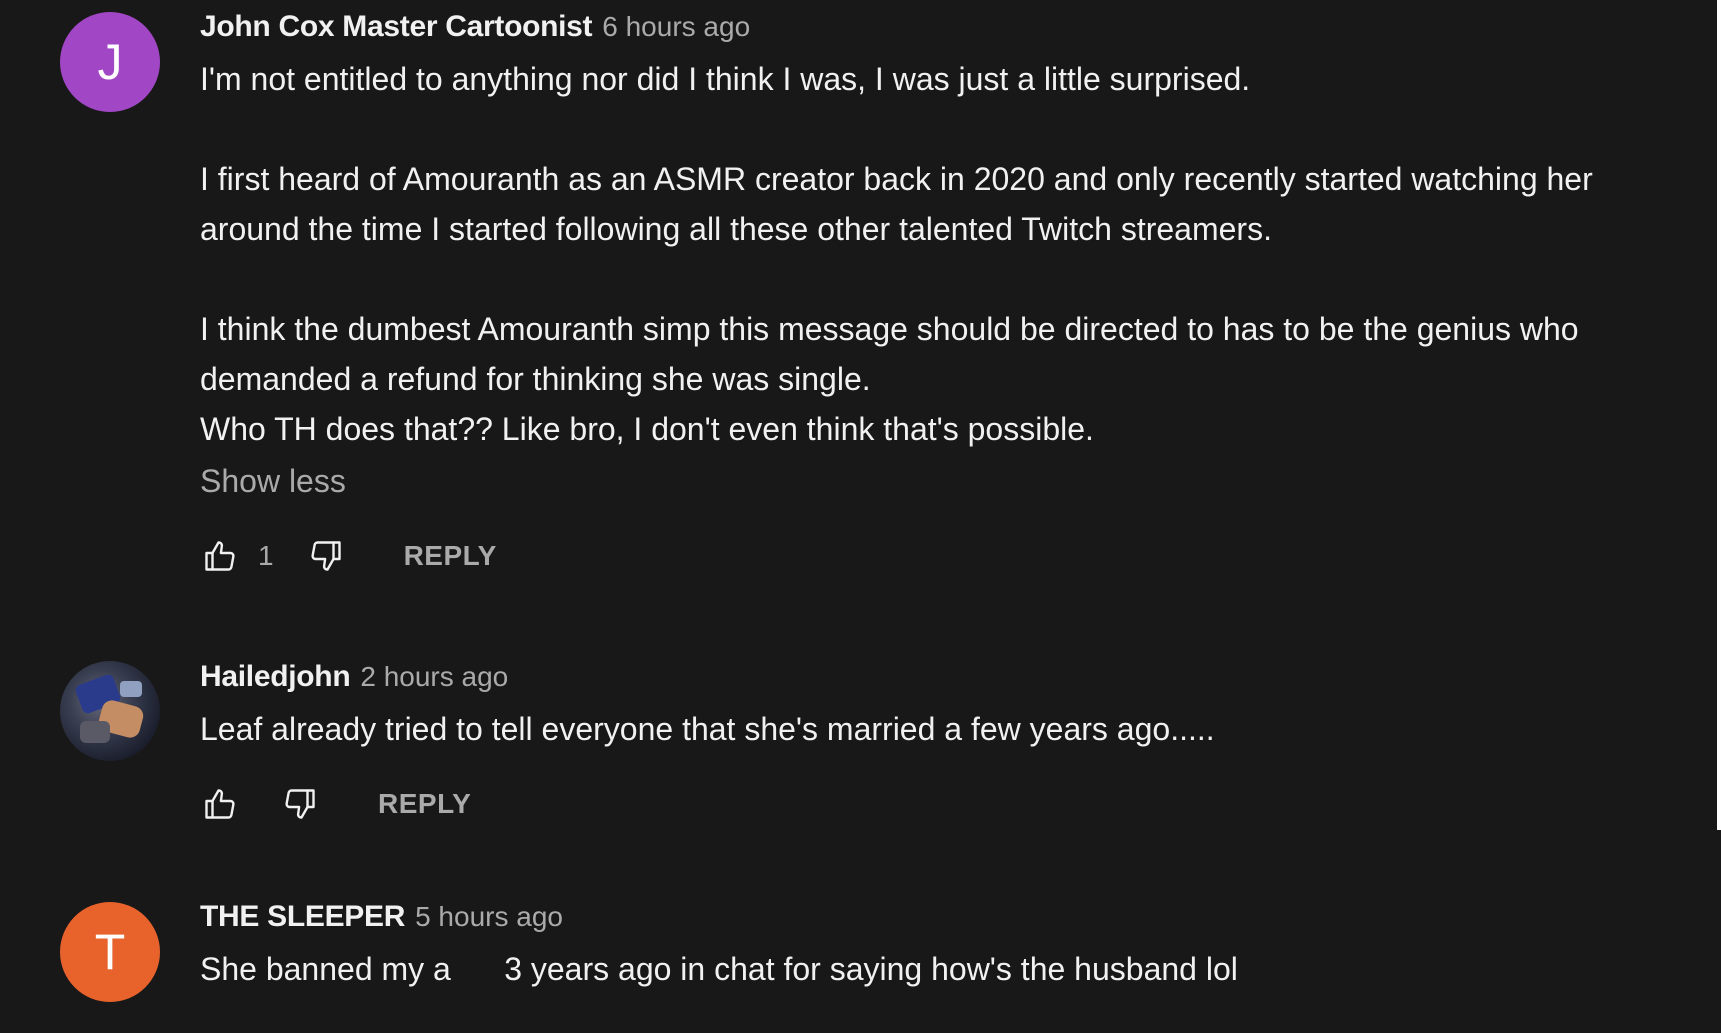  Describe the element at coordinates (940, 481) in the screenshot. I see `show-less-button: Show less` at that location.